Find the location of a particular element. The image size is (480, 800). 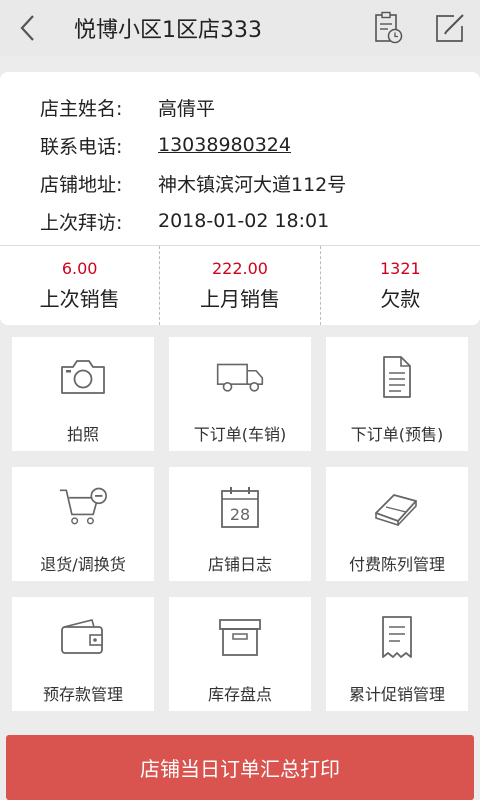

prepaid-button: 预存款管理 is located at coordinates (83, 654).